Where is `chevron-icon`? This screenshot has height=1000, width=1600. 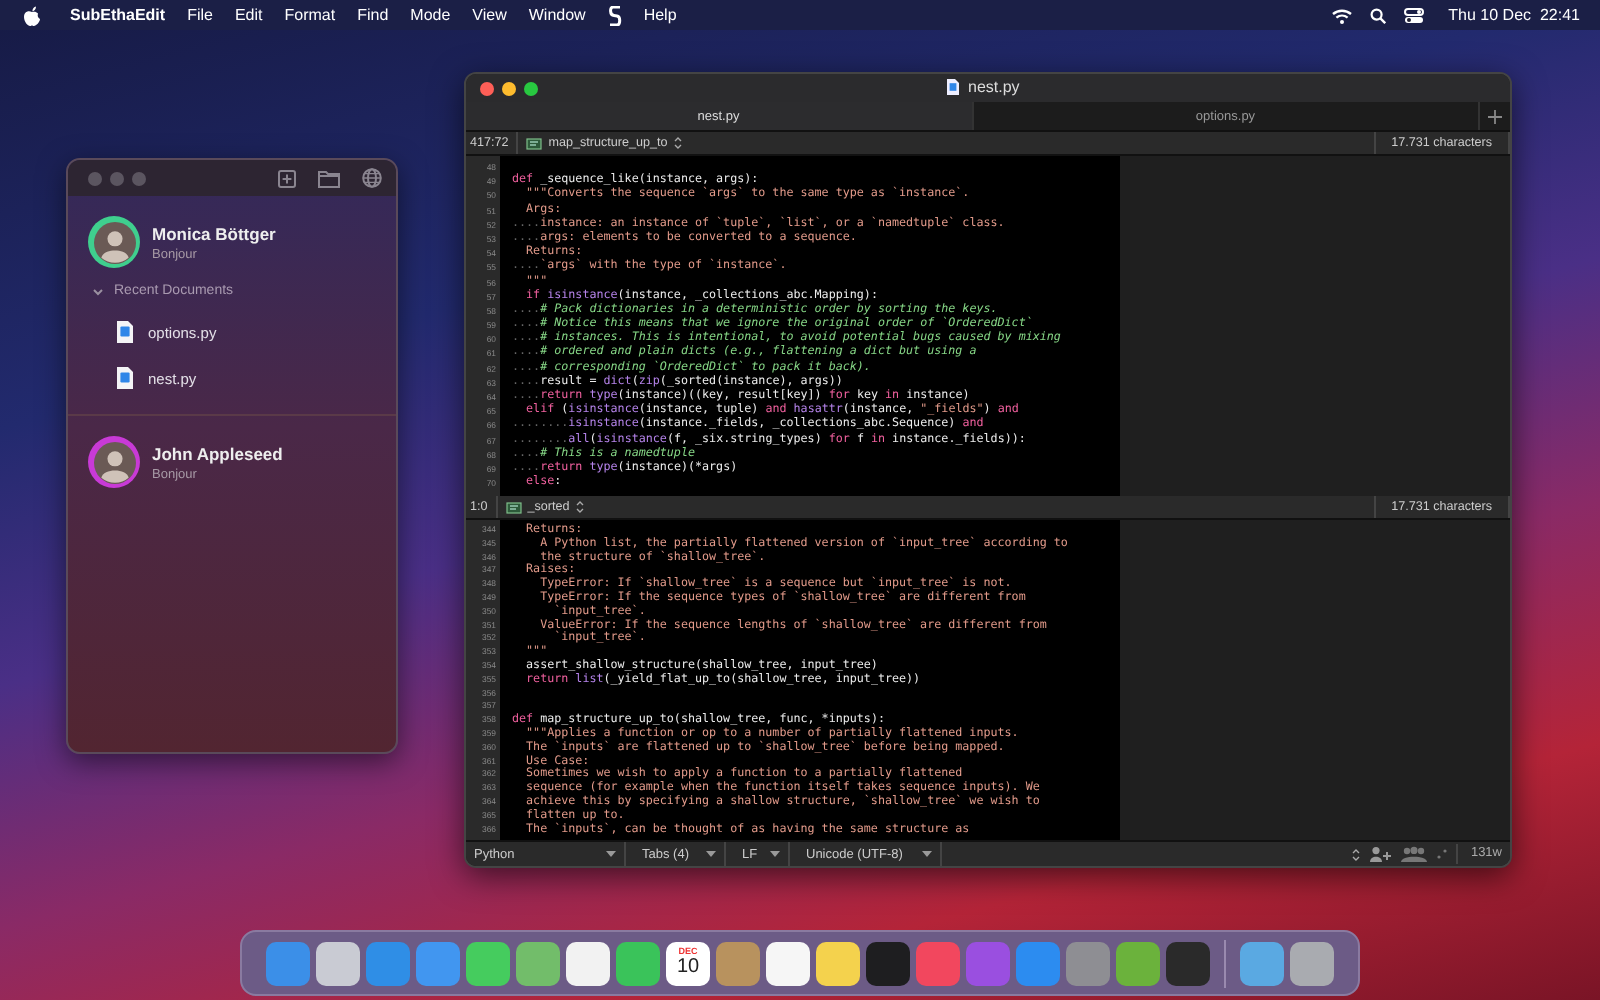
chevron-icon is located at coordinates (98, 291).